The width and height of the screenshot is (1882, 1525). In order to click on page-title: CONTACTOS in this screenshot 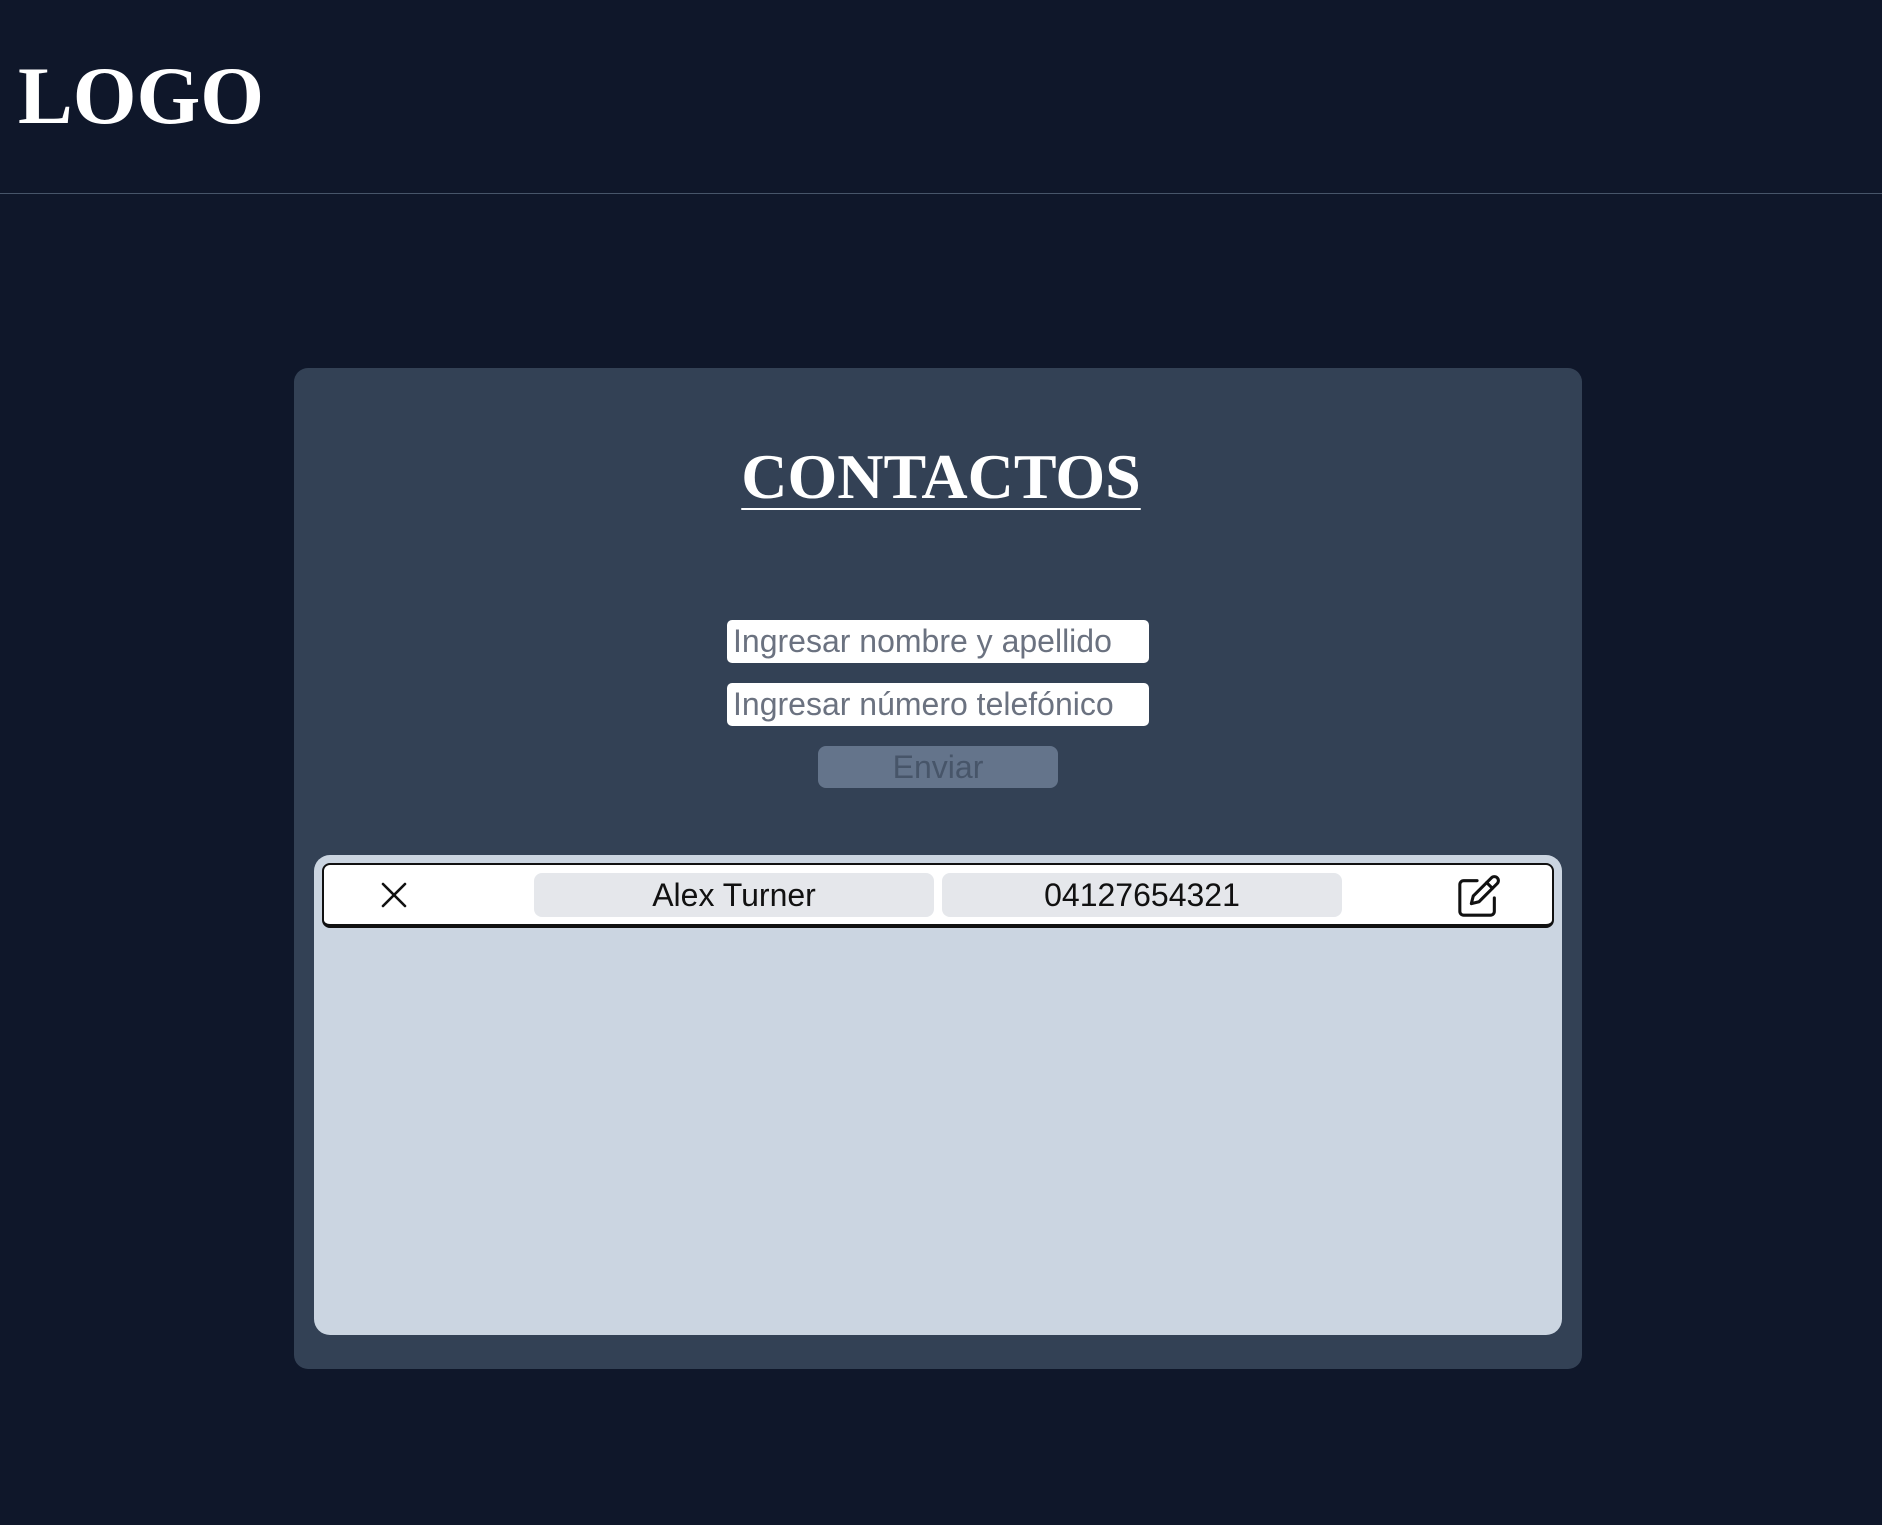, I will do `click(941, 476)`.